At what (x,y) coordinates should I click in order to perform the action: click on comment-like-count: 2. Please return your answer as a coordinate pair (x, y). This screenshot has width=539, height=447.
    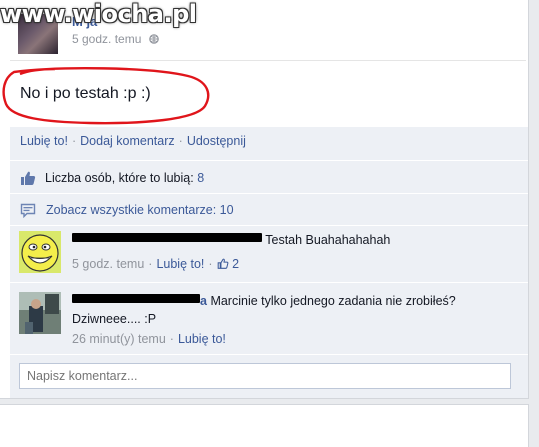
    Looking at the image, I should click on (228, 264).